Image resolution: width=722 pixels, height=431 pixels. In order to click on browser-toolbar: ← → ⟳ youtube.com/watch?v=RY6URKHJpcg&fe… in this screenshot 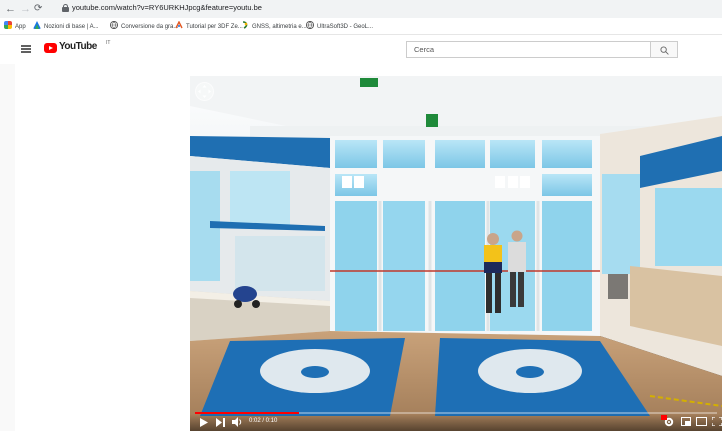, I will do `click(361, 9)`.